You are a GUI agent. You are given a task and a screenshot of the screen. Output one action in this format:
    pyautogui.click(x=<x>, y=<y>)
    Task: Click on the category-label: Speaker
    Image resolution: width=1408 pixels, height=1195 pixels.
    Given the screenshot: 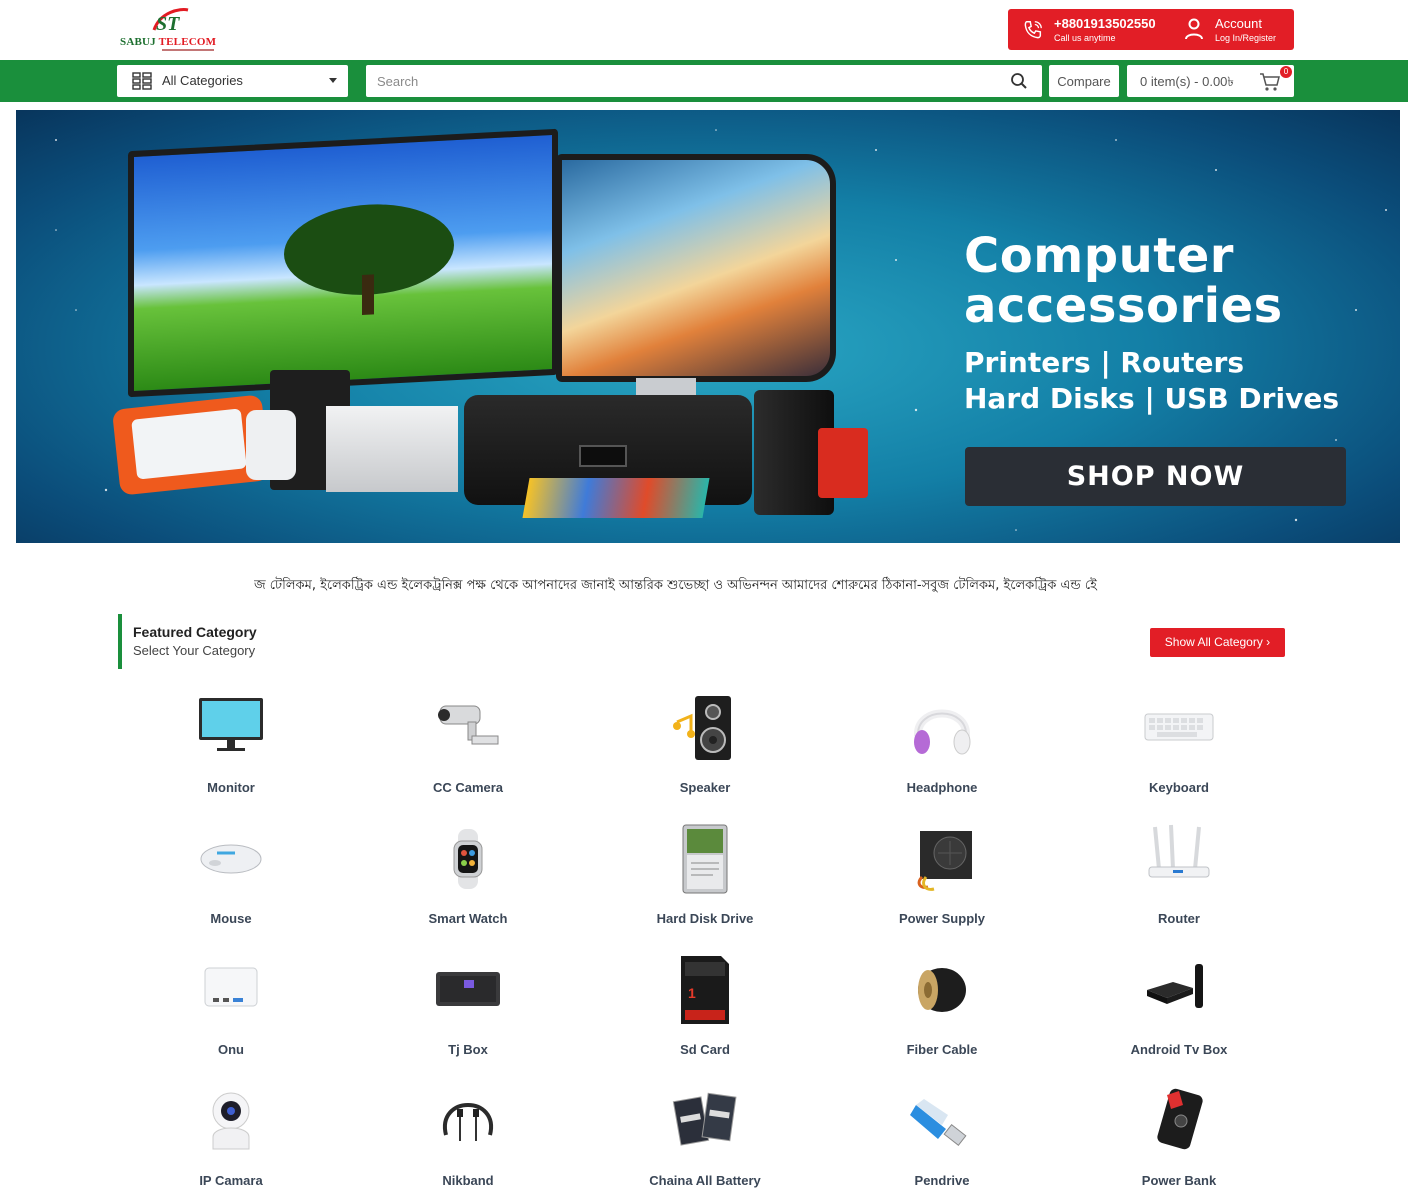 What is the action you would take?
    pyautogui.click(x=705, y=787)
    